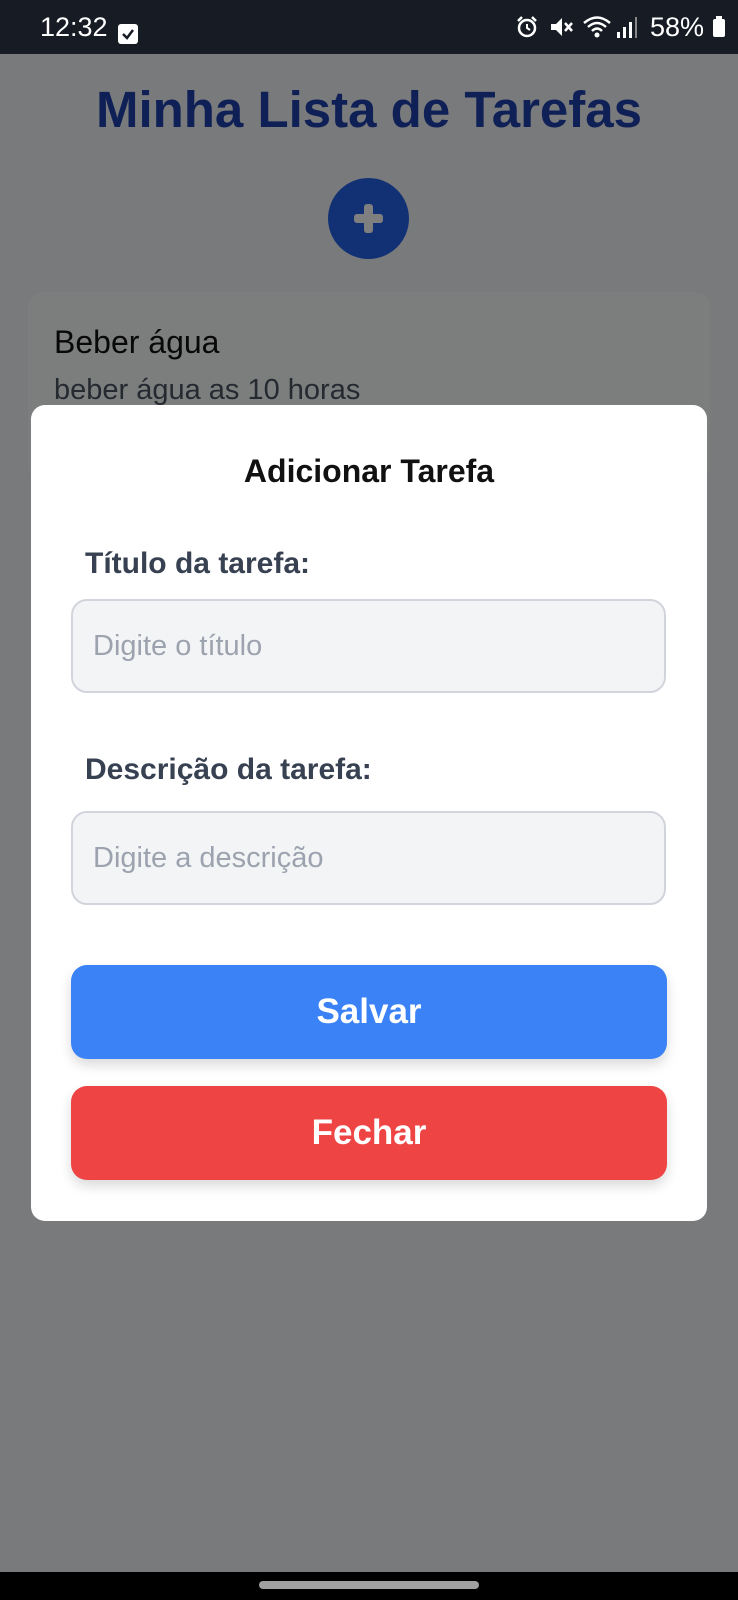 This screenshot has width=738, height=1600. What do you see at coordinates (629, 27) in the screenshot?
I see `signal-icon` at bounding box center [629, 27].